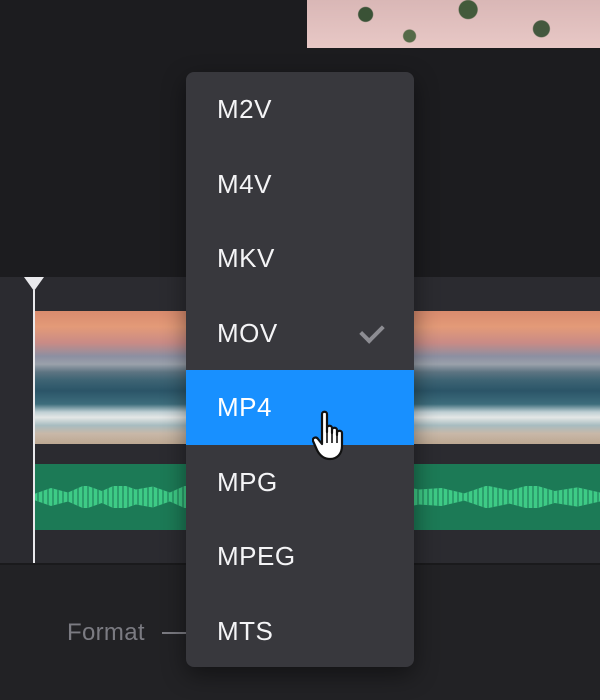  What do you see at coordinates (175, 633) in the screenshot?
I see `format-separator` at bounding box center [175, 633].